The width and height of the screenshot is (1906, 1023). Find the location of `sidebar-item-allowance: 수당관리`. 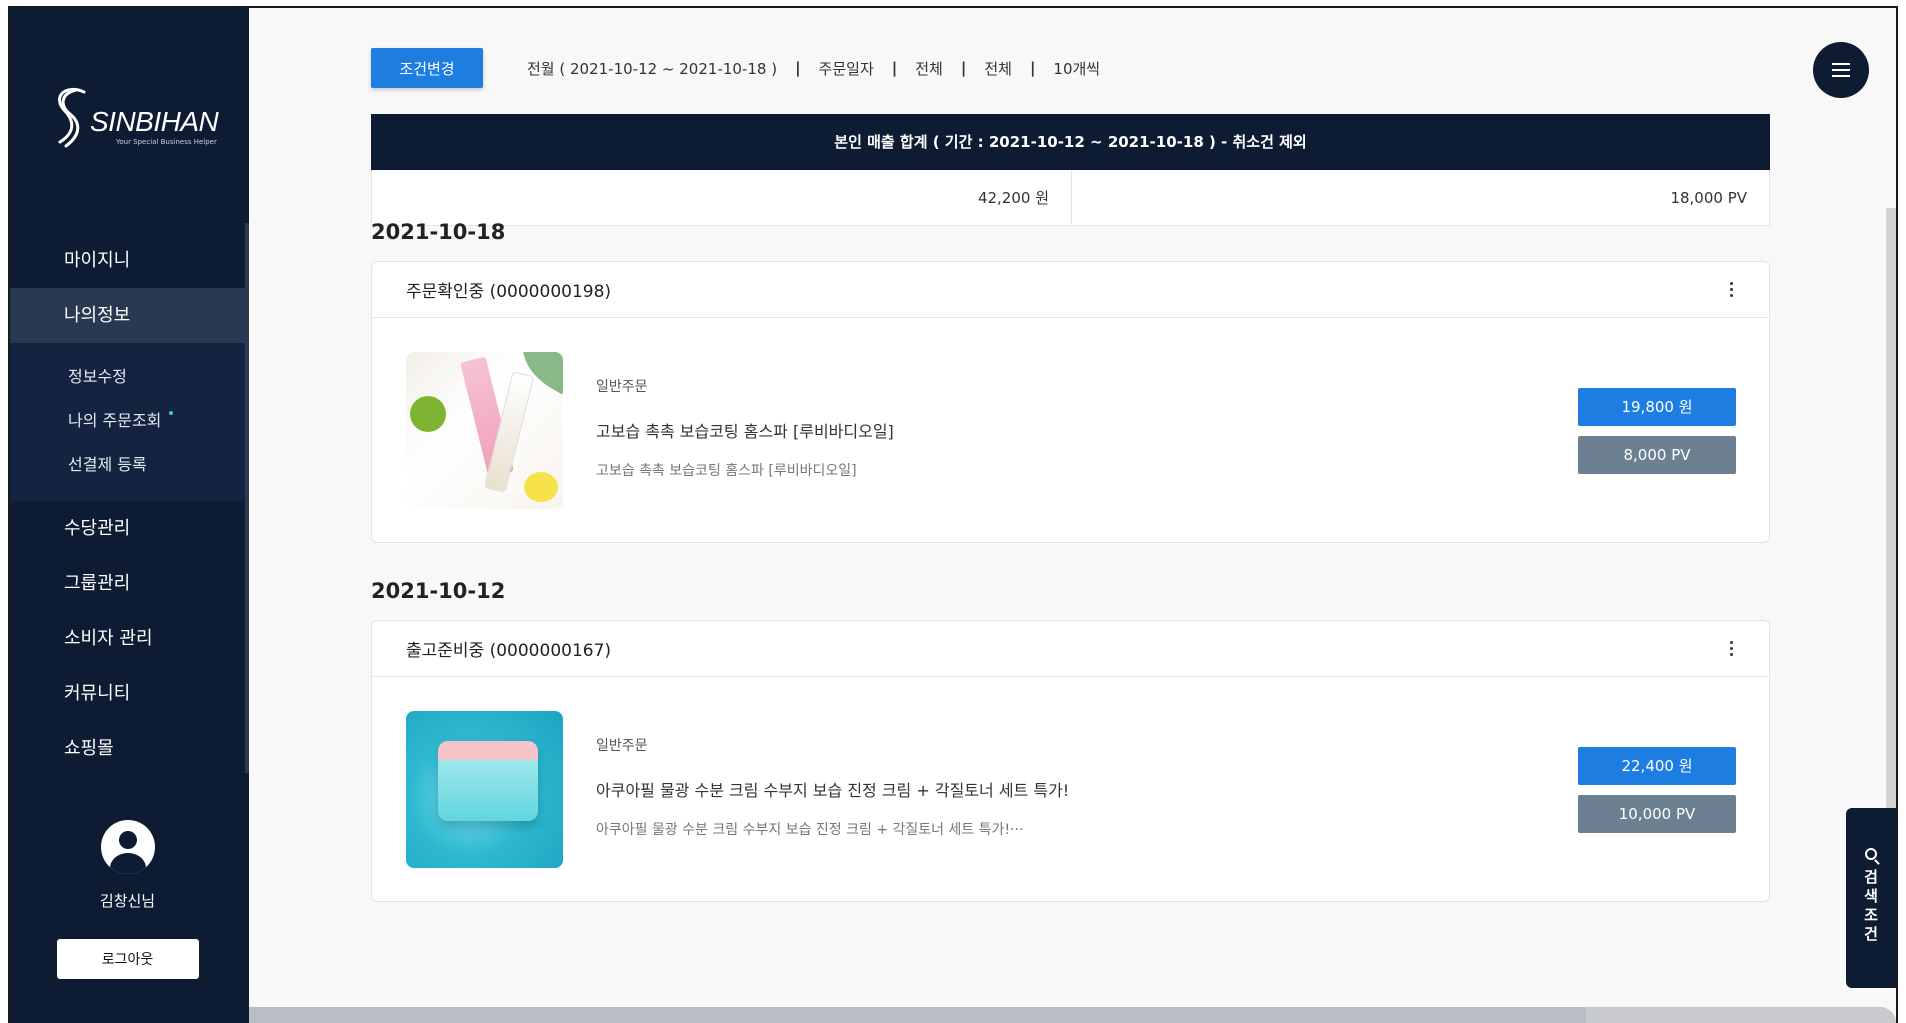

sidebar-item-allowance: 수당관리 is located at coordinates (127, 528).